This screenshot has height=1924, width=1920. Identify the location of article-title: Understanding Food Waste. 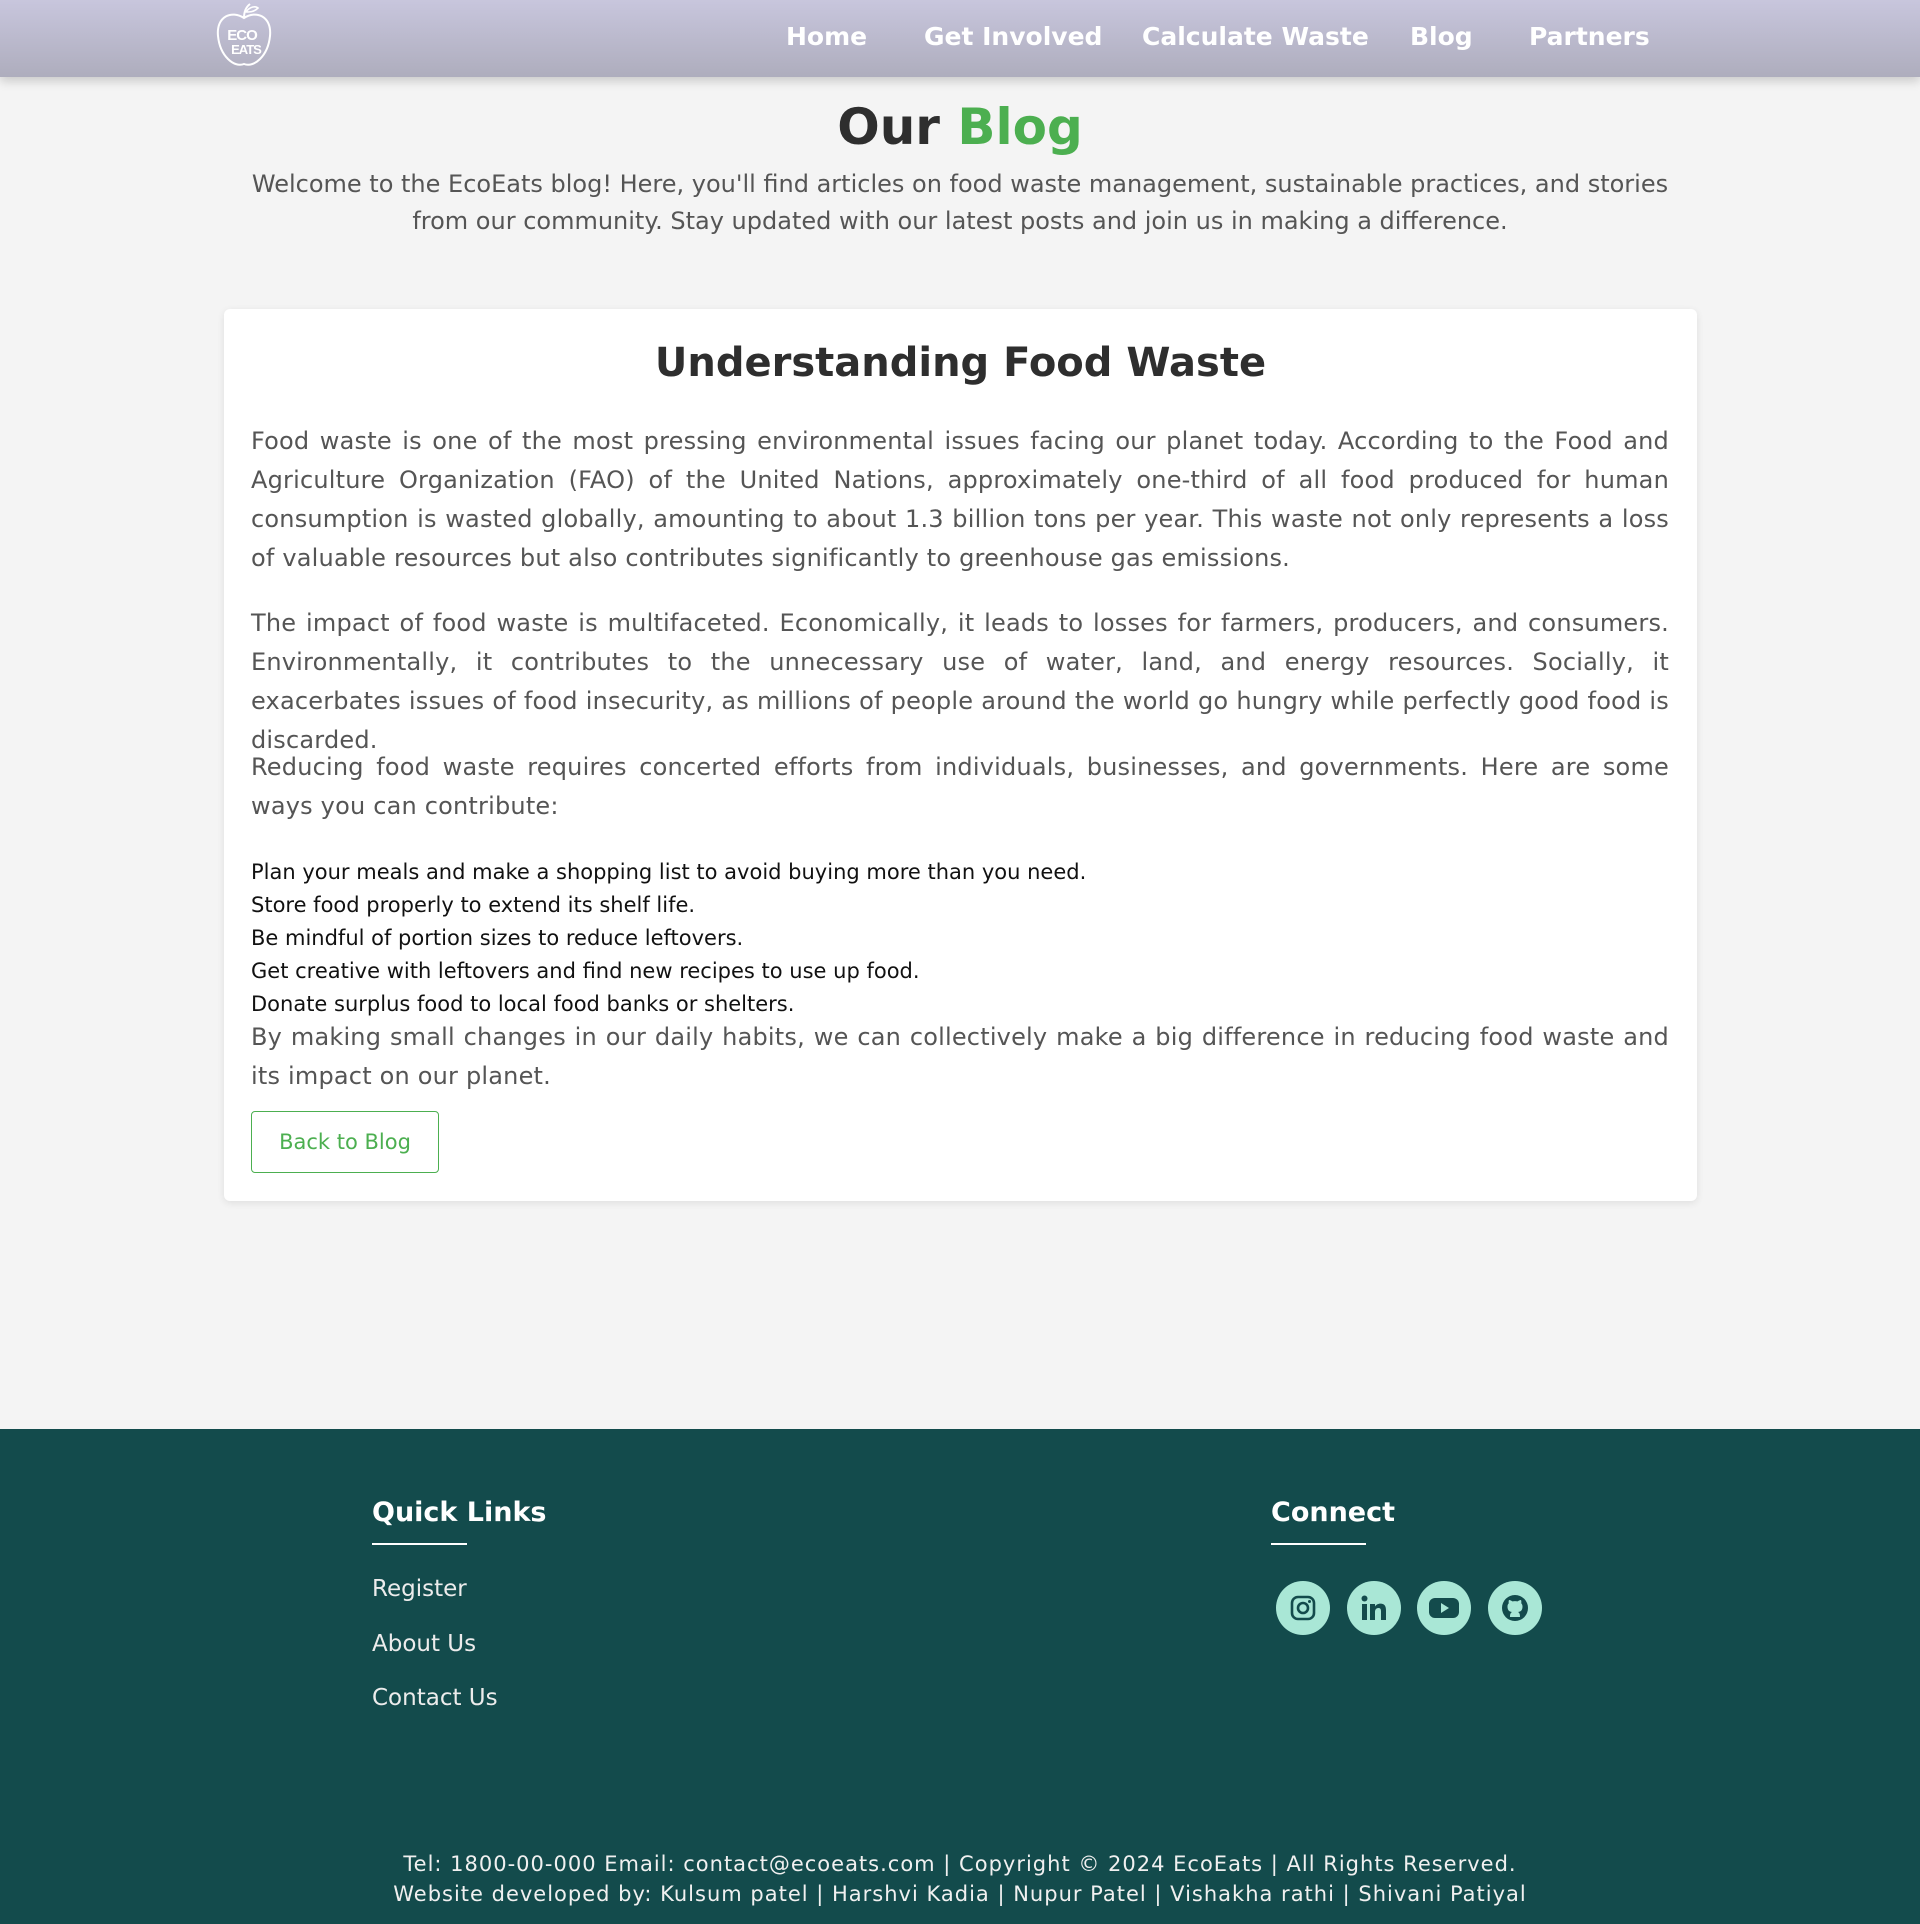
(960, 363).